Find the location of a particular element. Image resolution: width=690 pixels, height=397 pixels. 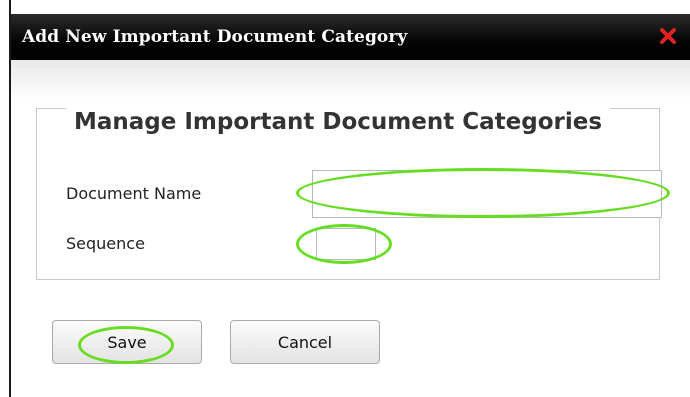

cancel-button: Cancel is located at coordinates (305, 342).